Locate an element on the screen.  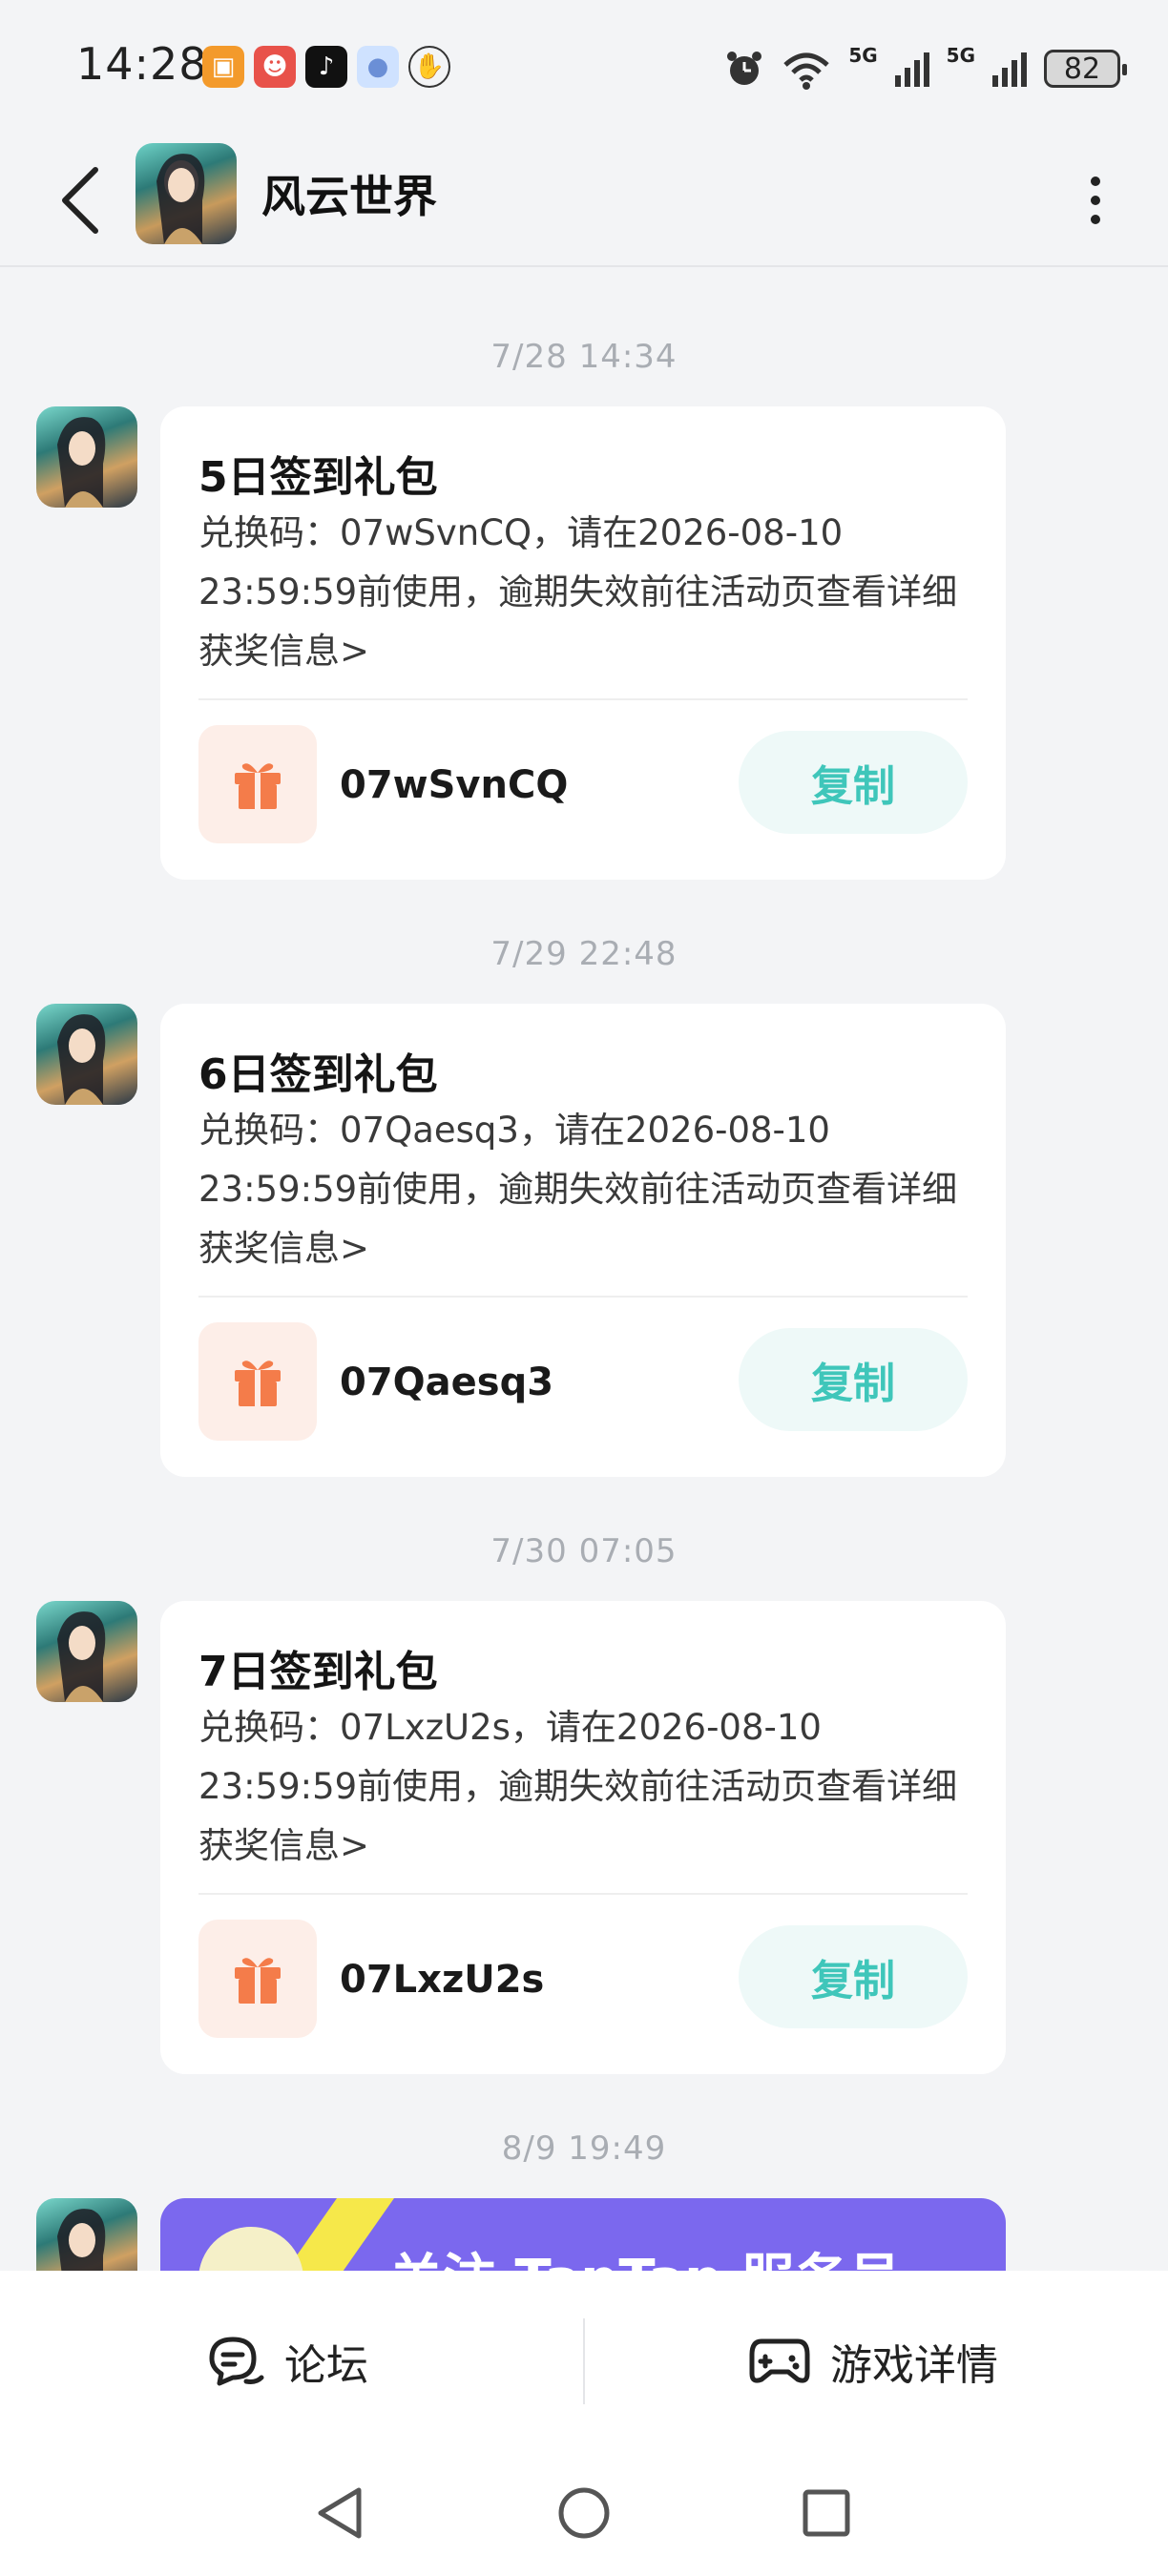
alarm-icon is located at coordinates (744, 68).